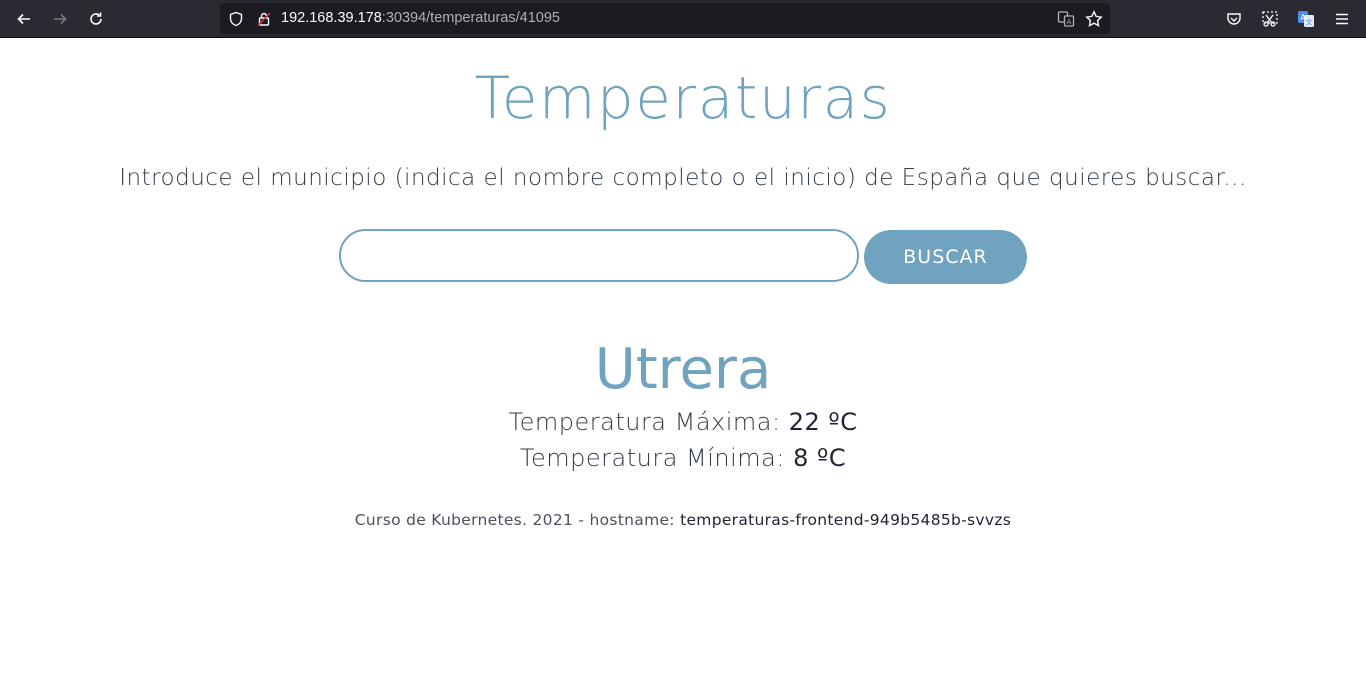 Image resolution: width=1366 pixels, height=679 pixels. Describe the element at coordinates (331, 18) in the screenshot. I see `url-host: 192.168.39.178` at that location.